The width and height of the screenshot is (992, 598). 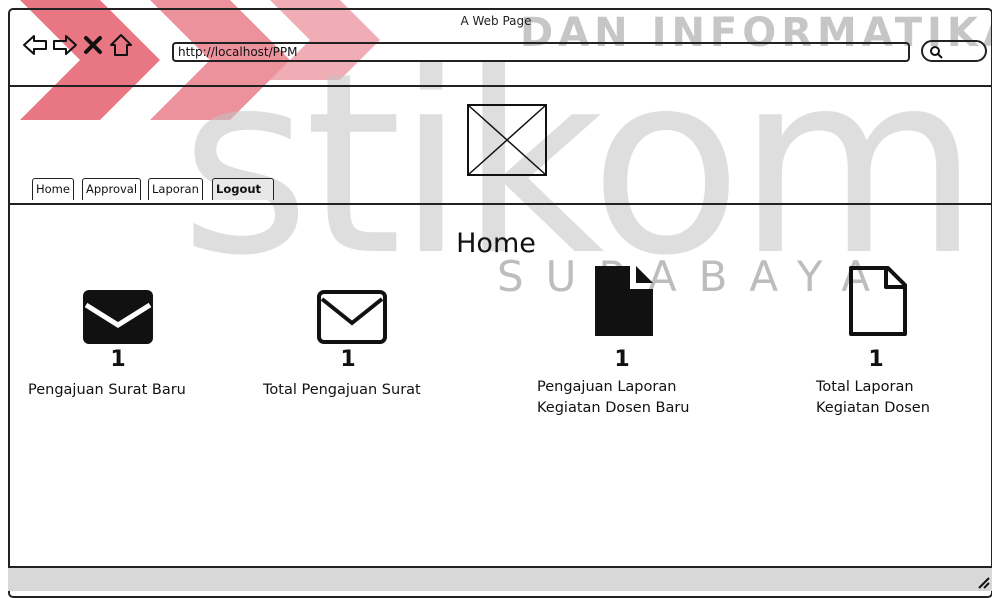 What do you see at coordinates (878, 301) in the screenshot?
I see `document-outline-icon` at bounding box center [878, 301].